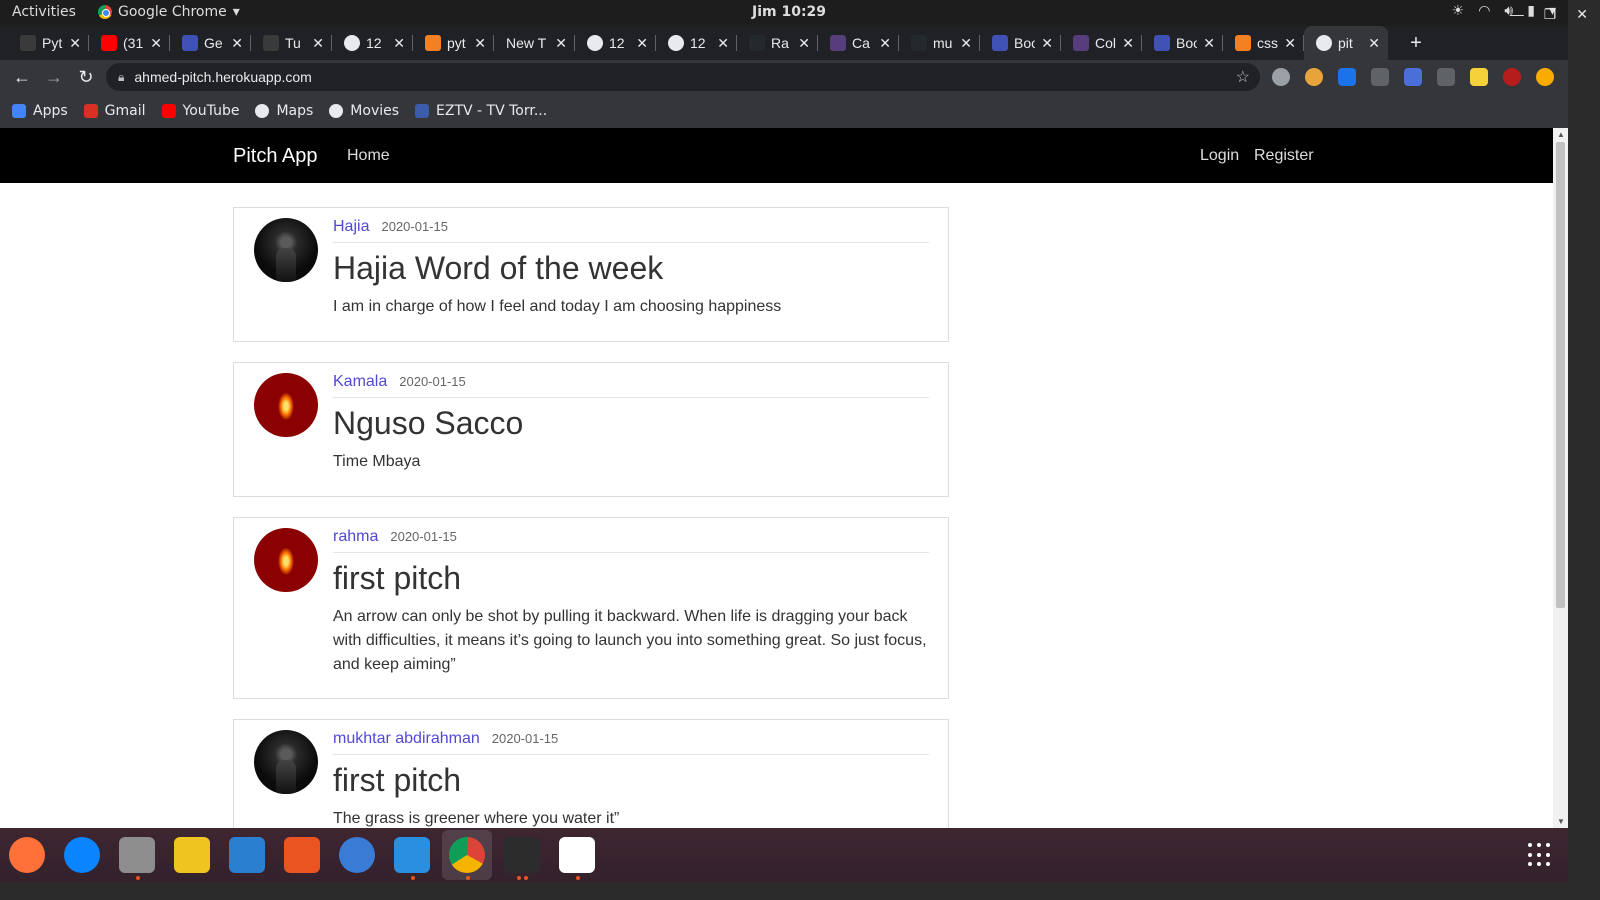 The height and width of the screenshot is (900, 1600). What do you see at coordinates (192, 855) in the screenshot?
I see `rhythmbox-icon` at bounding box center [192, 855].